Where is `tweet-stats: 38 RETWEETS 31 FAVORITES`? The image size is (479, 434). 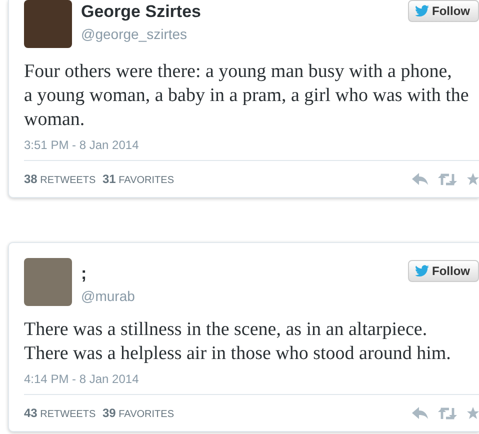
tweet-stats: 38 RETWEETS 31 FAVORITES is located at coordinates (99, 179).